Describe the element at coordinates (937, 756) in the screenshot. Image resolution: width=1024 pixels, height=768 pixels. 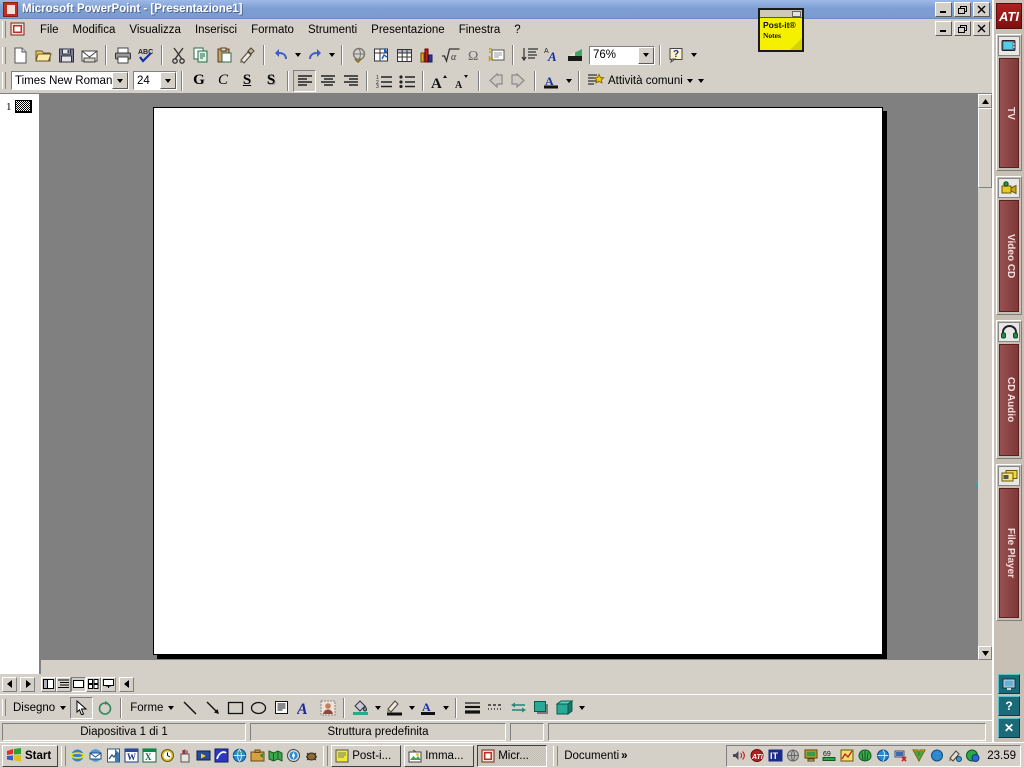
I see `world-icon` at that location.